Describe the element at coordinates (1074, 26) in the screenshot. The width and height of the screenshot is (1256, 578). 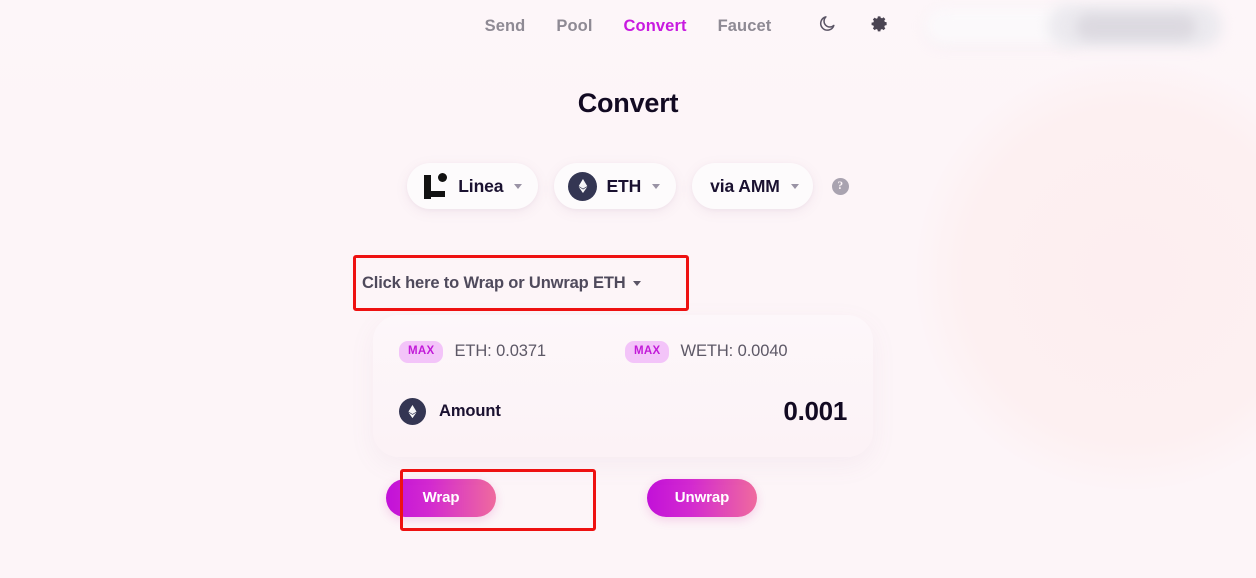
I see `wallet-widgets-redacted` at that location.